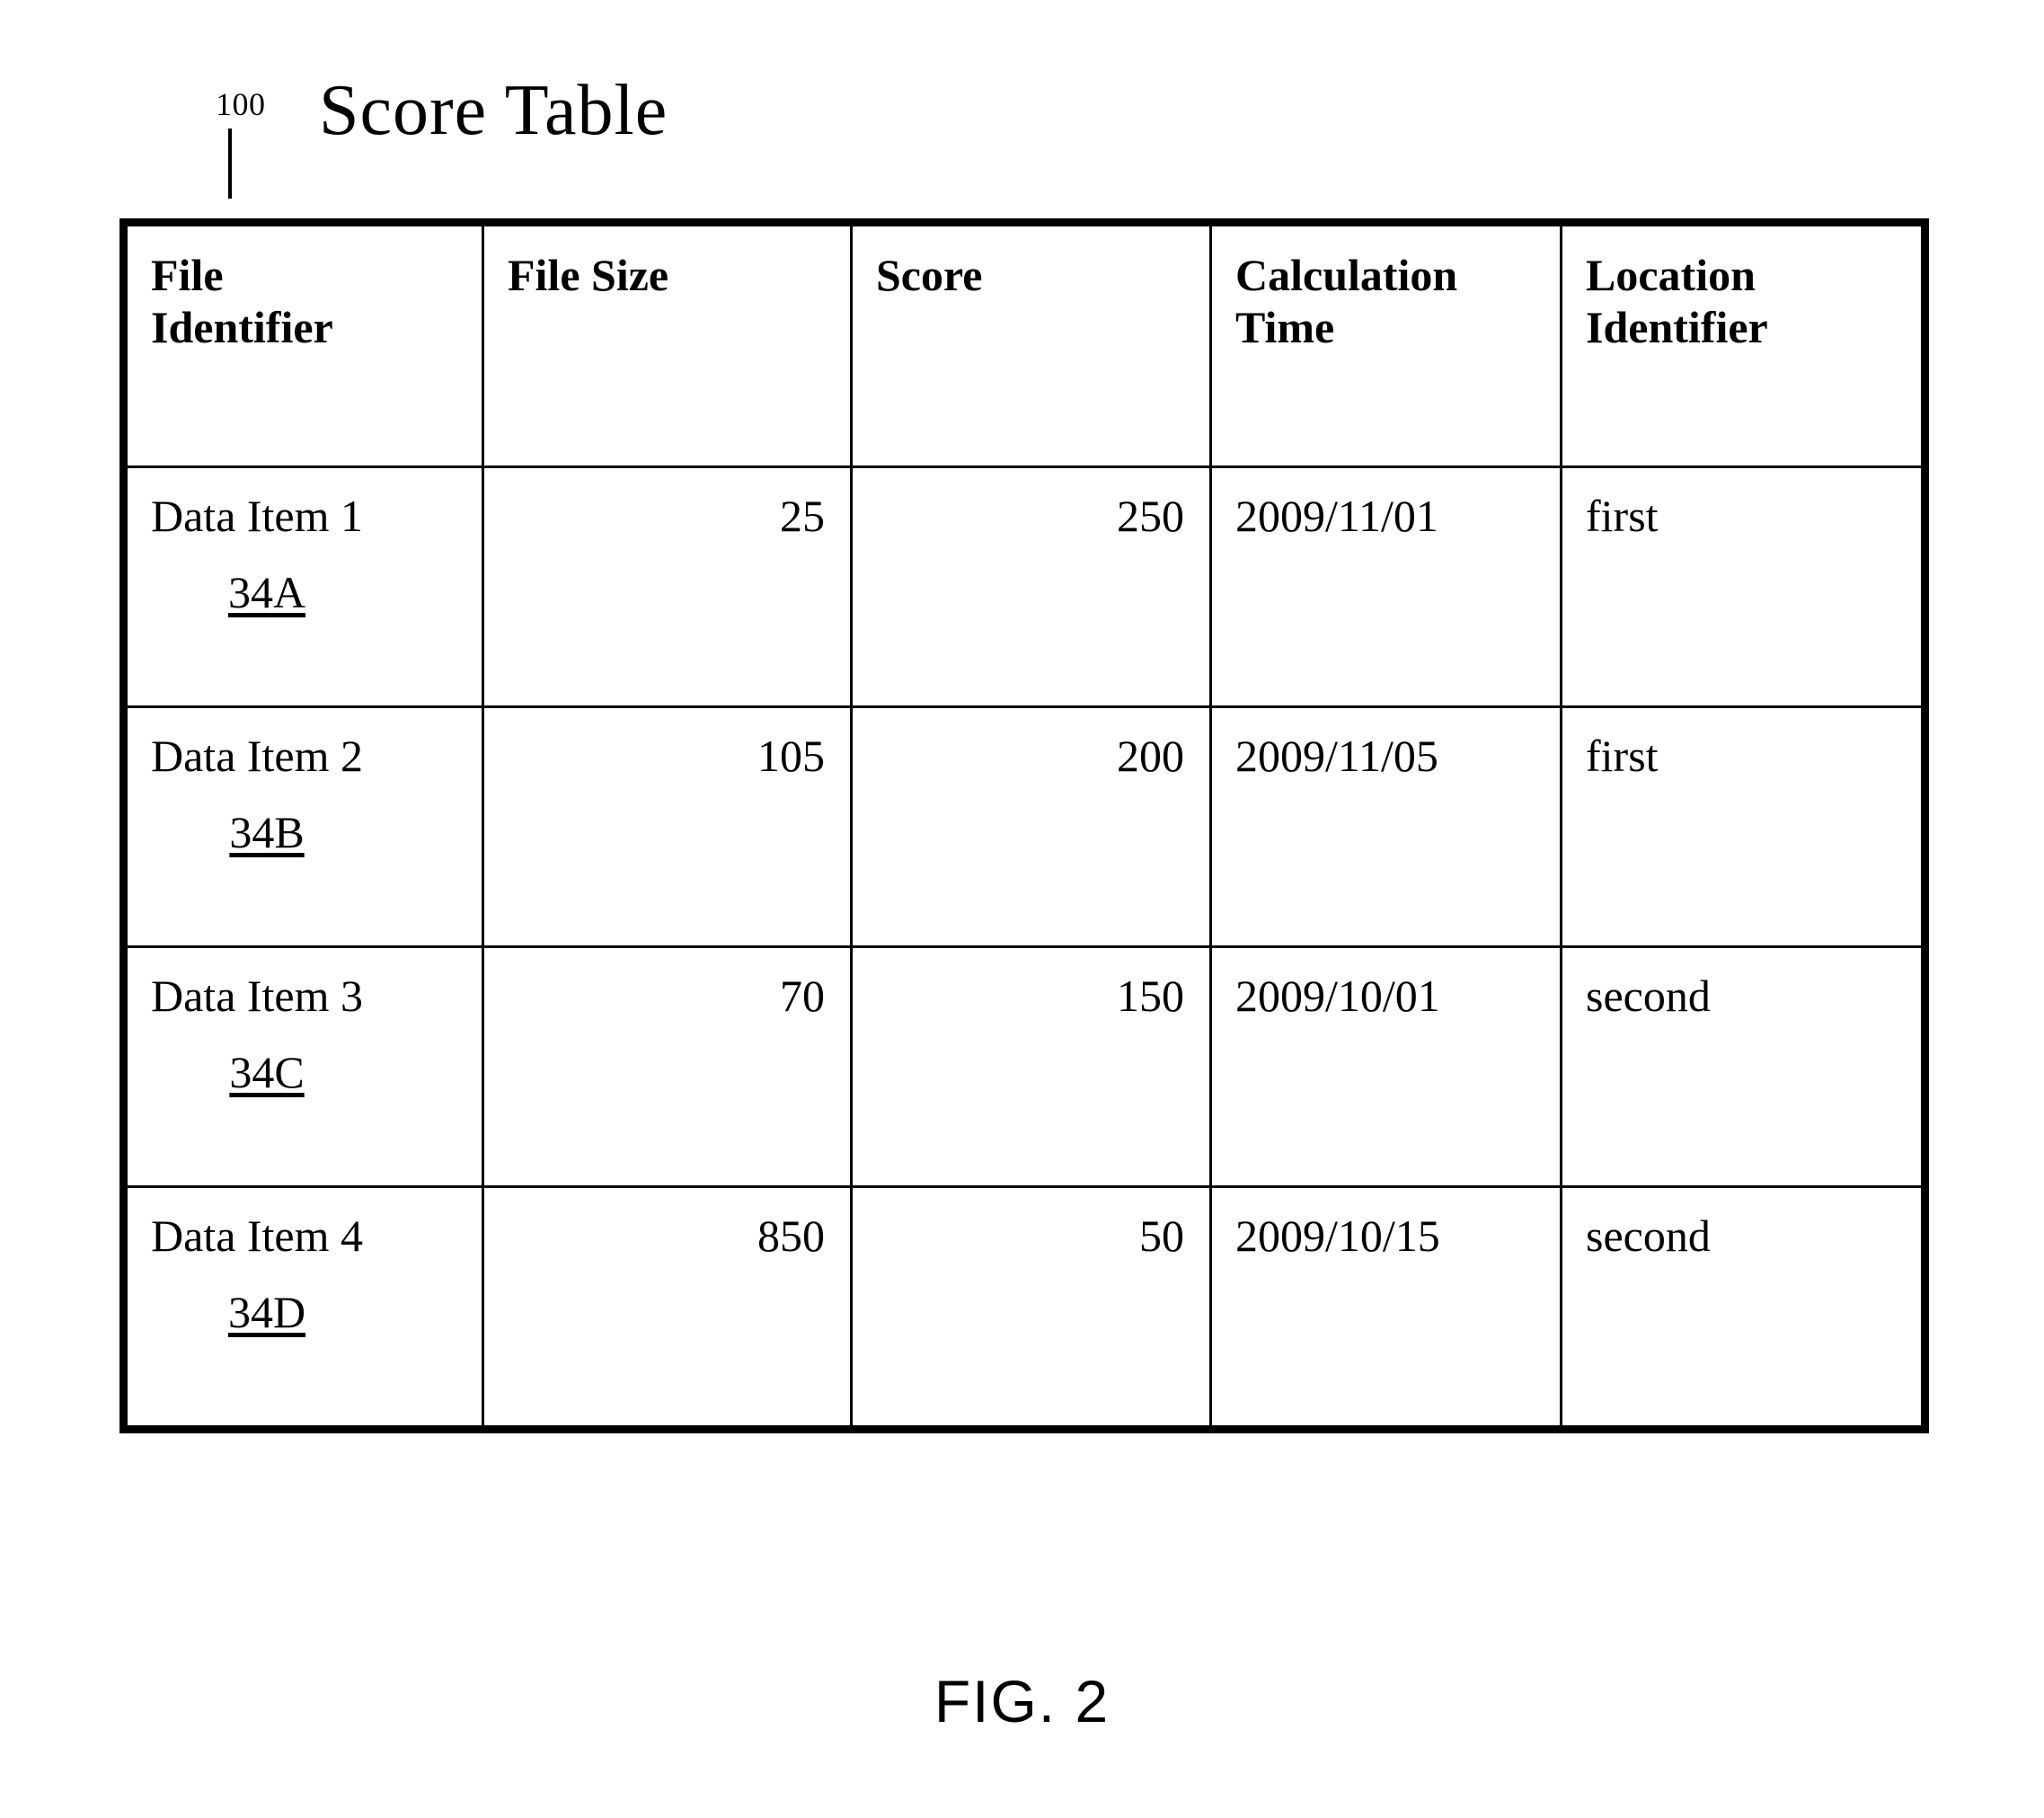 This screenshot has height=1818, width=2044. What do you see at coordinates (1022, 1701) in the screenshot?
I see `figure-caption: FIG. 2` at bounding box center [1022, 1701].